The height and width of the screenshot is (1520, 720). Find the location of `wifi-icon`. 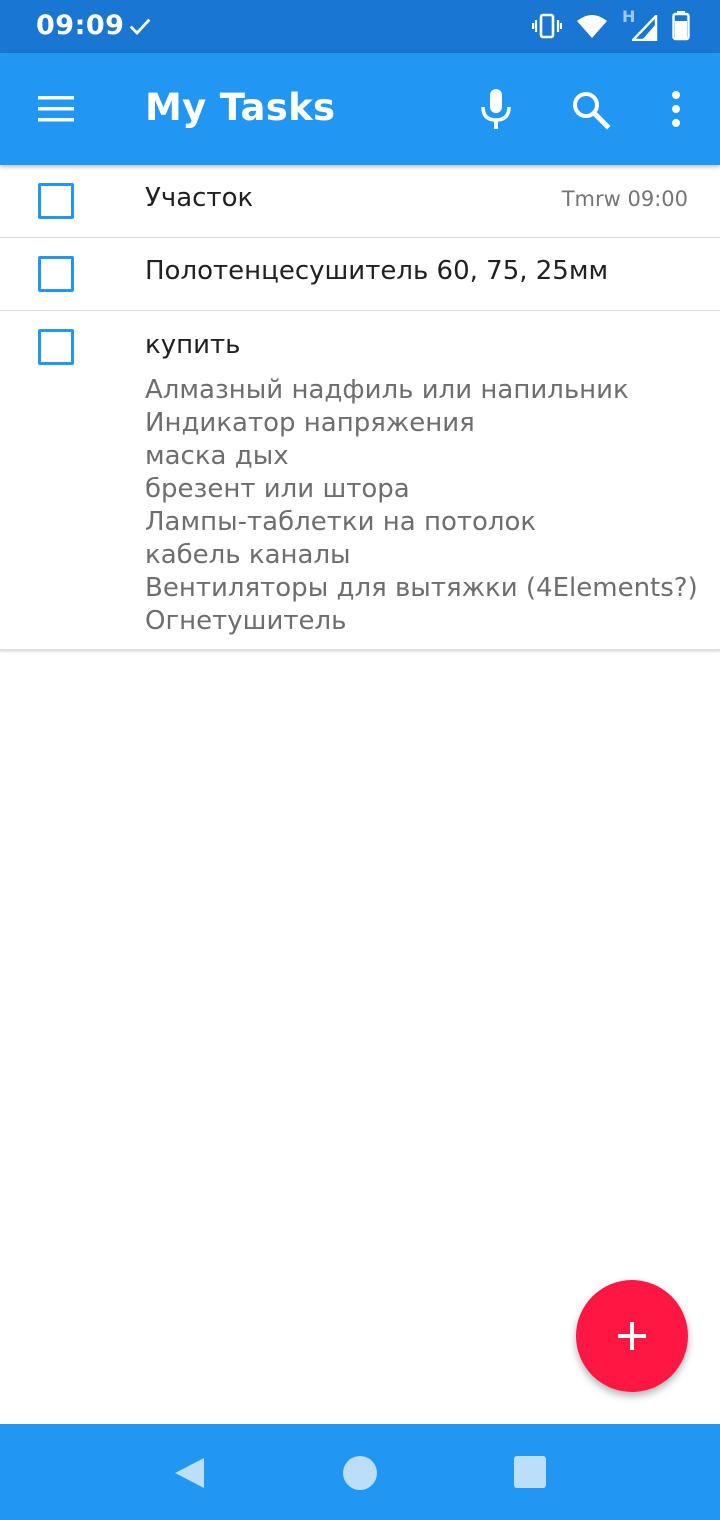

wifi-icon is located at coordinates (592, 26).